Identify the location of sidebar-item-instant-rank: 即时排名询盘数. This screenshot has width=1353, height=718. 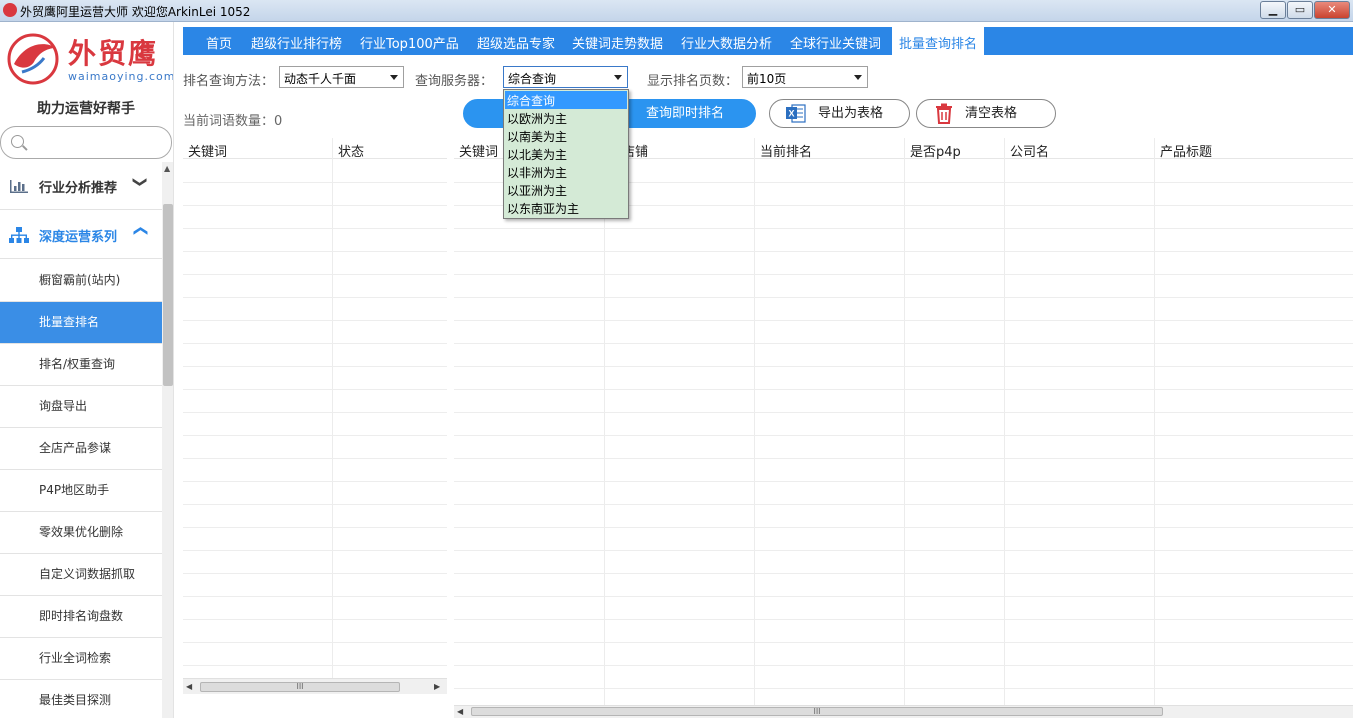
(81, 617).